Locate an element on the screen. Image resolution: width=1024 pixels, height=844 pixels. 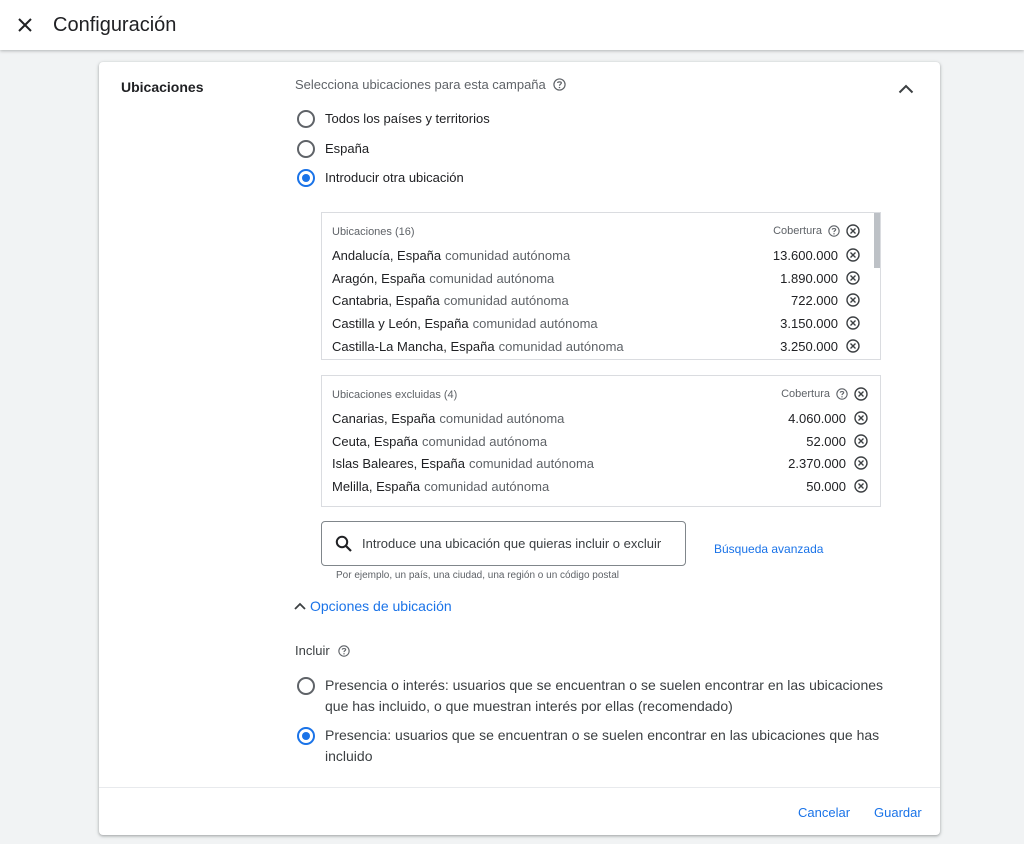
location-search-field is located at coordinates (503, 543).